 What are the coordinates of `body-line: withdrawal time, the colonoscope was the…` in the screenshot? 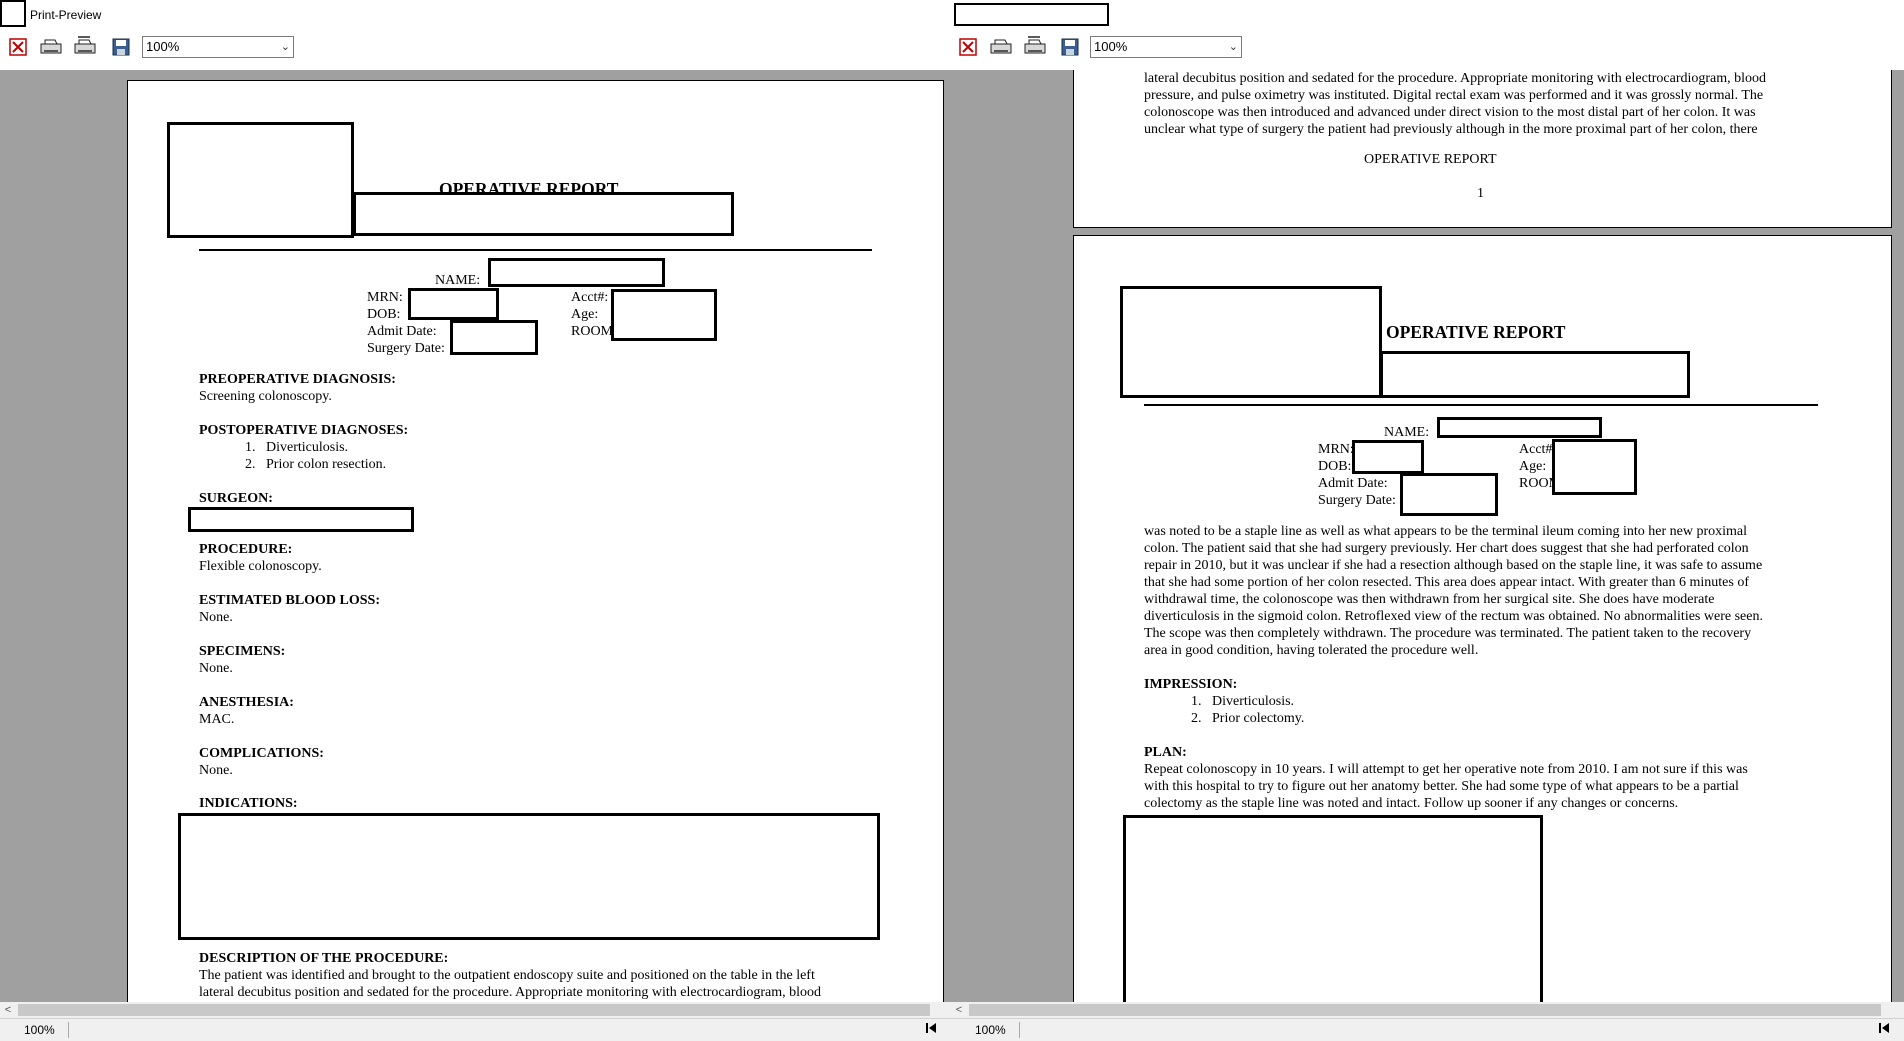 It's located at (1429, 599).